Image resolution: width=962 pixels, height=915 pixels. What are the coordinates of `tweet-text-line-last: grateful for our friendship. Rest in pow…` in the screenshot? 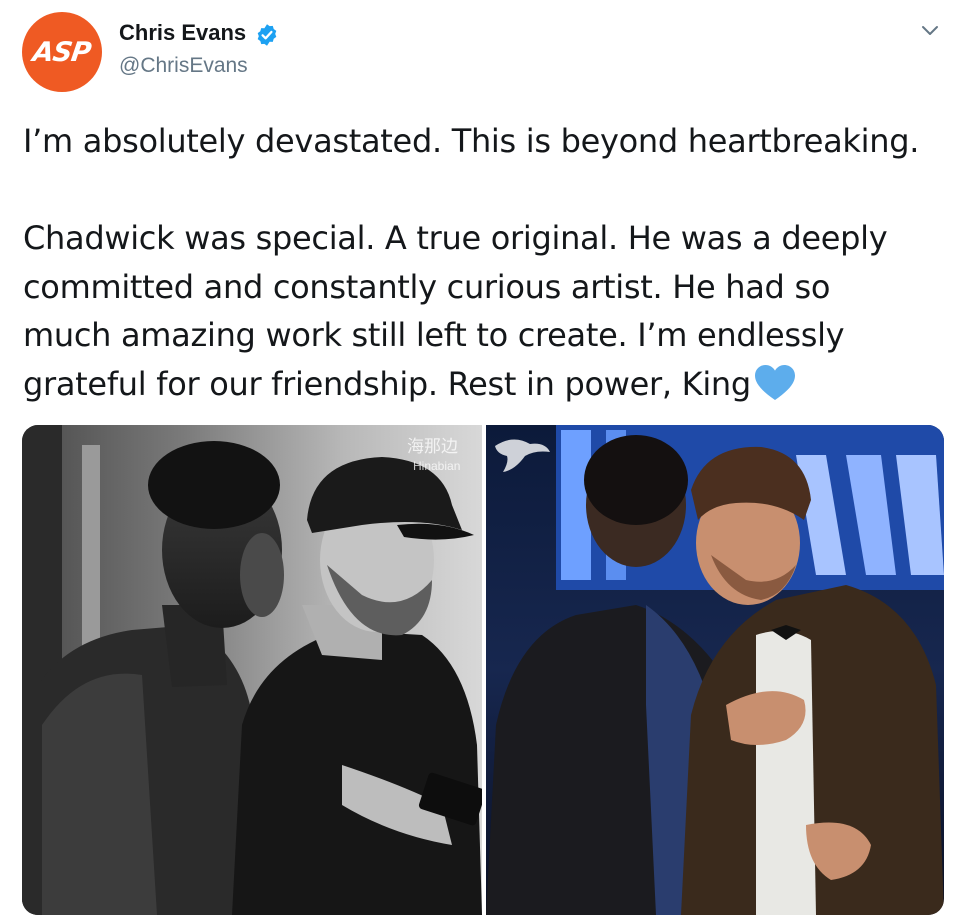 It's located at (488, 384).